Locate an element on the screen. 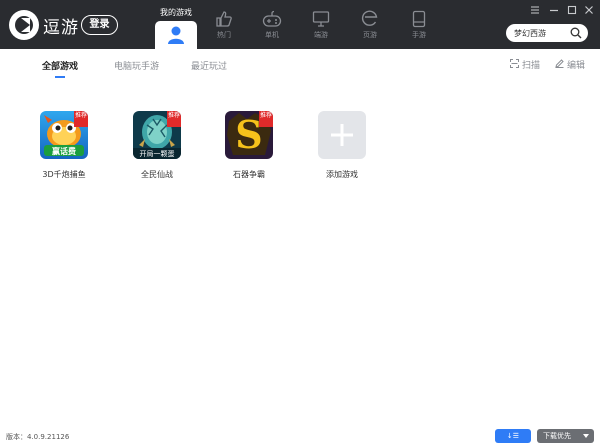  download-priority-button: 下载优先 is located at coordinates (565, 436).